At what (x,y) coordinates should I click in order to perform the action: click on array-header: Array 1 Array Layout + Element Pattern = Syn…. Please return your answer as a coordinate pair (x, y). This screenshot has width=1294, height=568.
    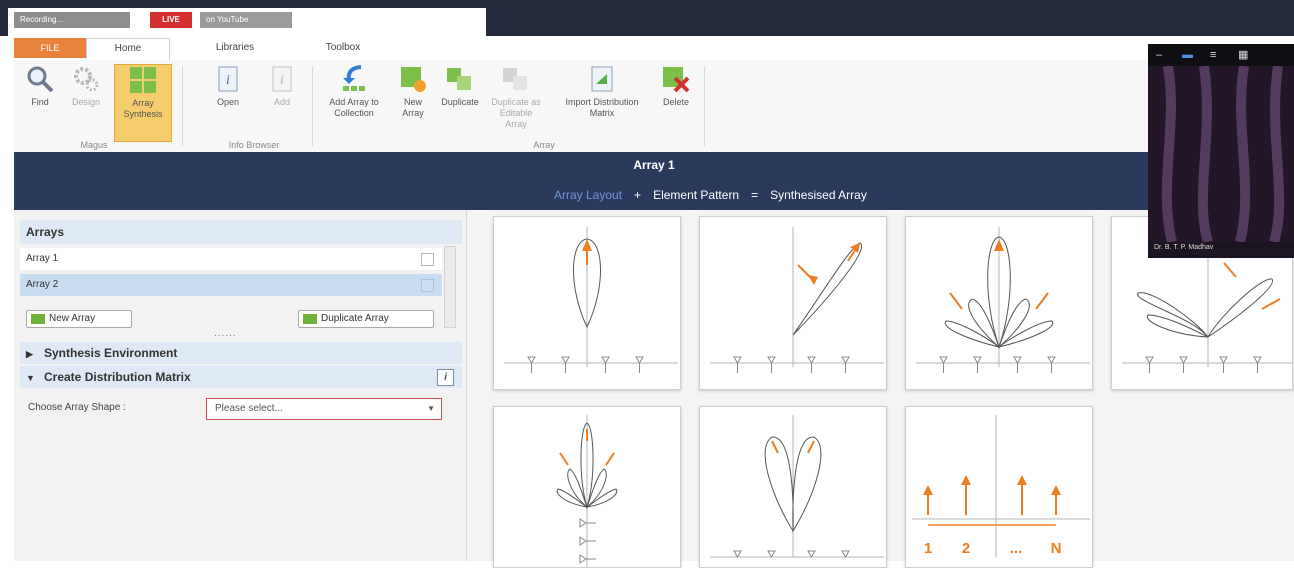
    Looking at the image, I should click on (654, 181).